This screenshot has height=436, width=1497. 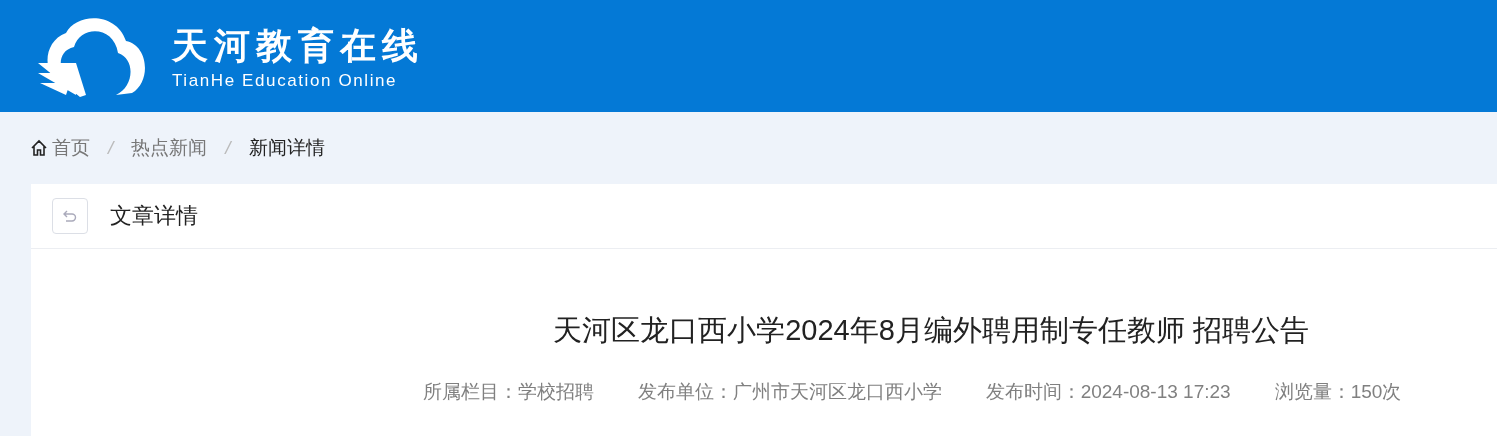 What do you see at coordinates (1338, 392) in the screenshot?
I see `article-meta: 浏览量：150次` at bounding box center [1338, 392].